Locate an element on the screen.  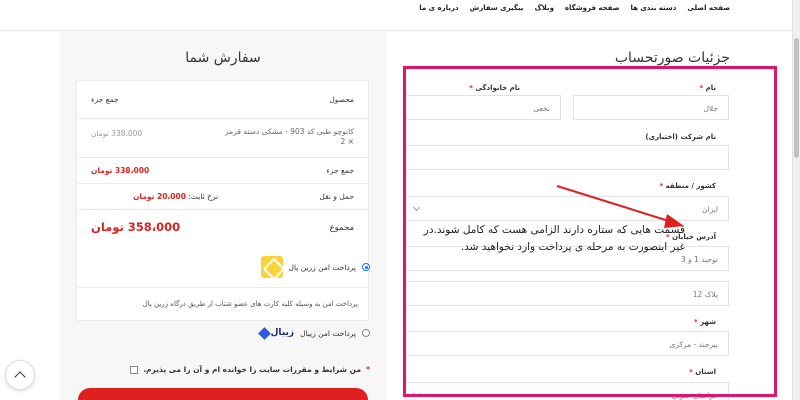
annotation-arrow-icon is located at coordinates (620, 206).